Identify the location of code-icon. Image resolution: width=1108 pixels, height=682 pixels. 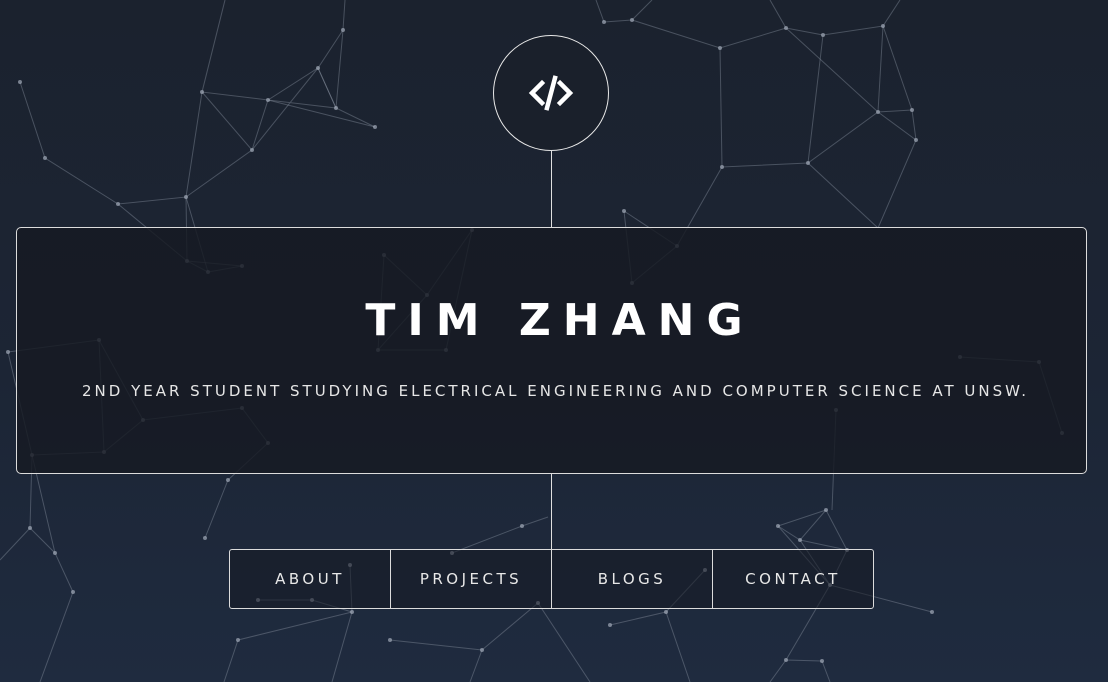
(551, 93).